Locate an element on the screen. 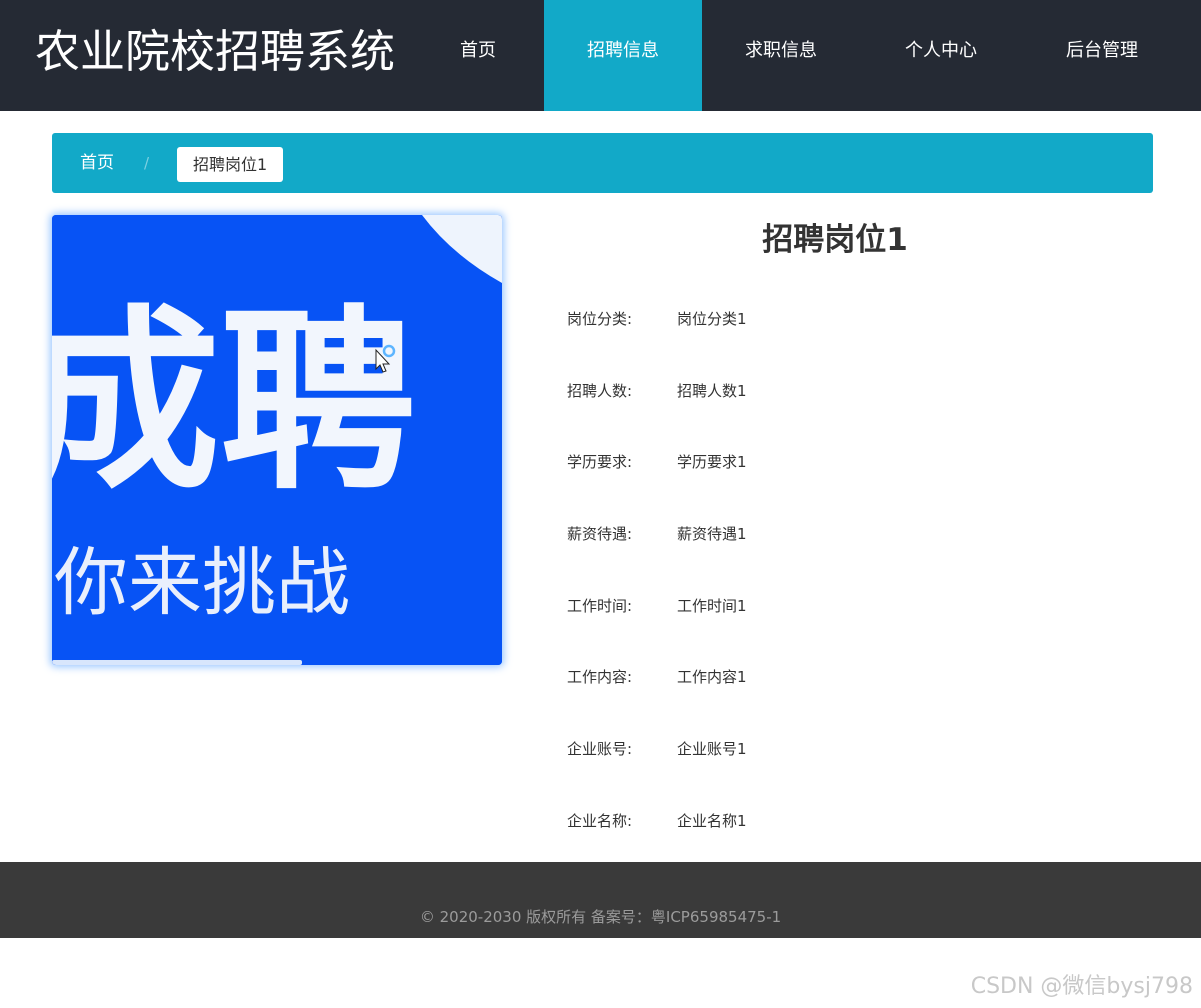 The height and width of the screenshot is (1008, 1201). field-label-category: 岗位分类: is located at coordinates (600, 319).